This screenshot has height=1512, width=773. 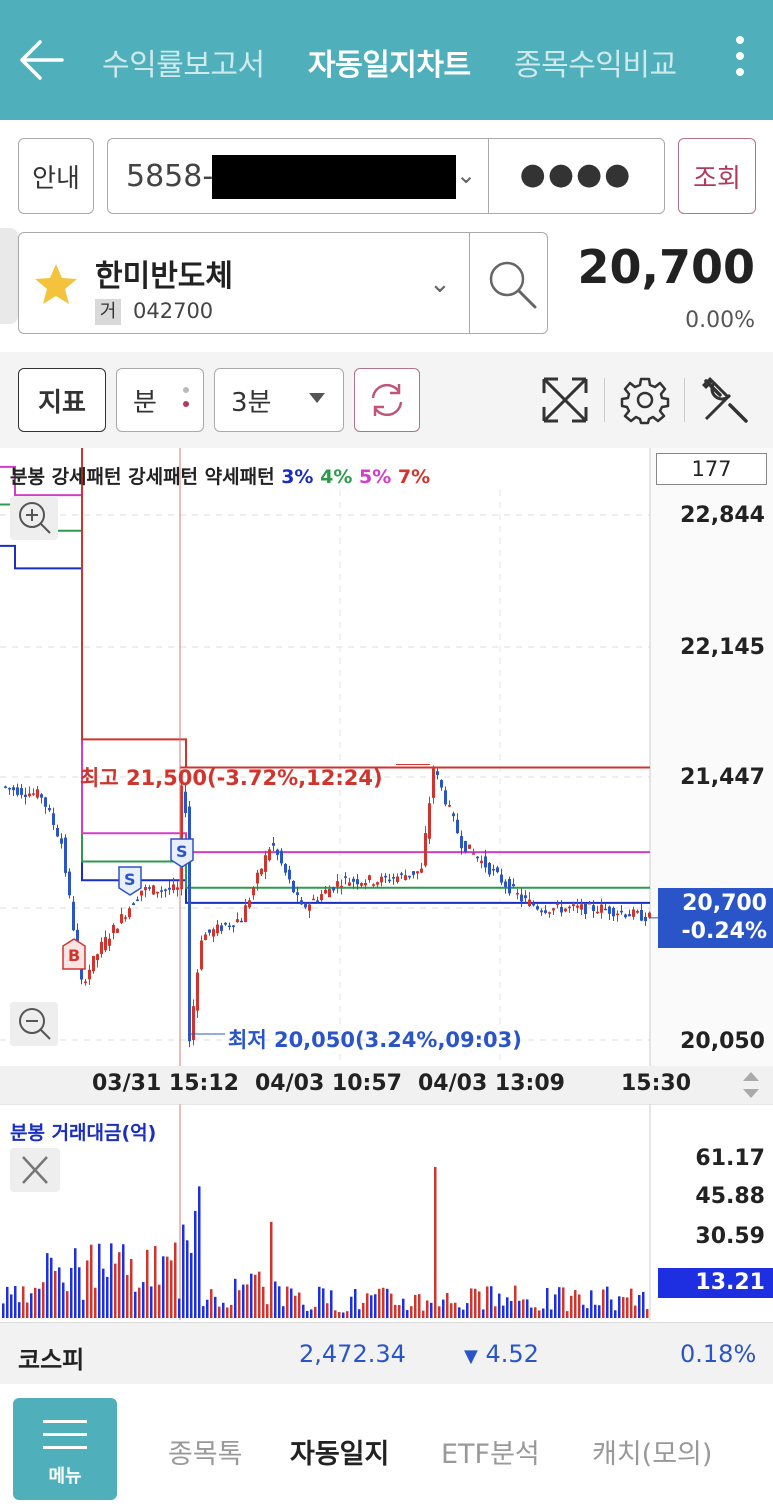 What do you see at coordinates (722, 515) in the screenshot?
I see `y-tick: 22,844` at bounding box center [722, 515].